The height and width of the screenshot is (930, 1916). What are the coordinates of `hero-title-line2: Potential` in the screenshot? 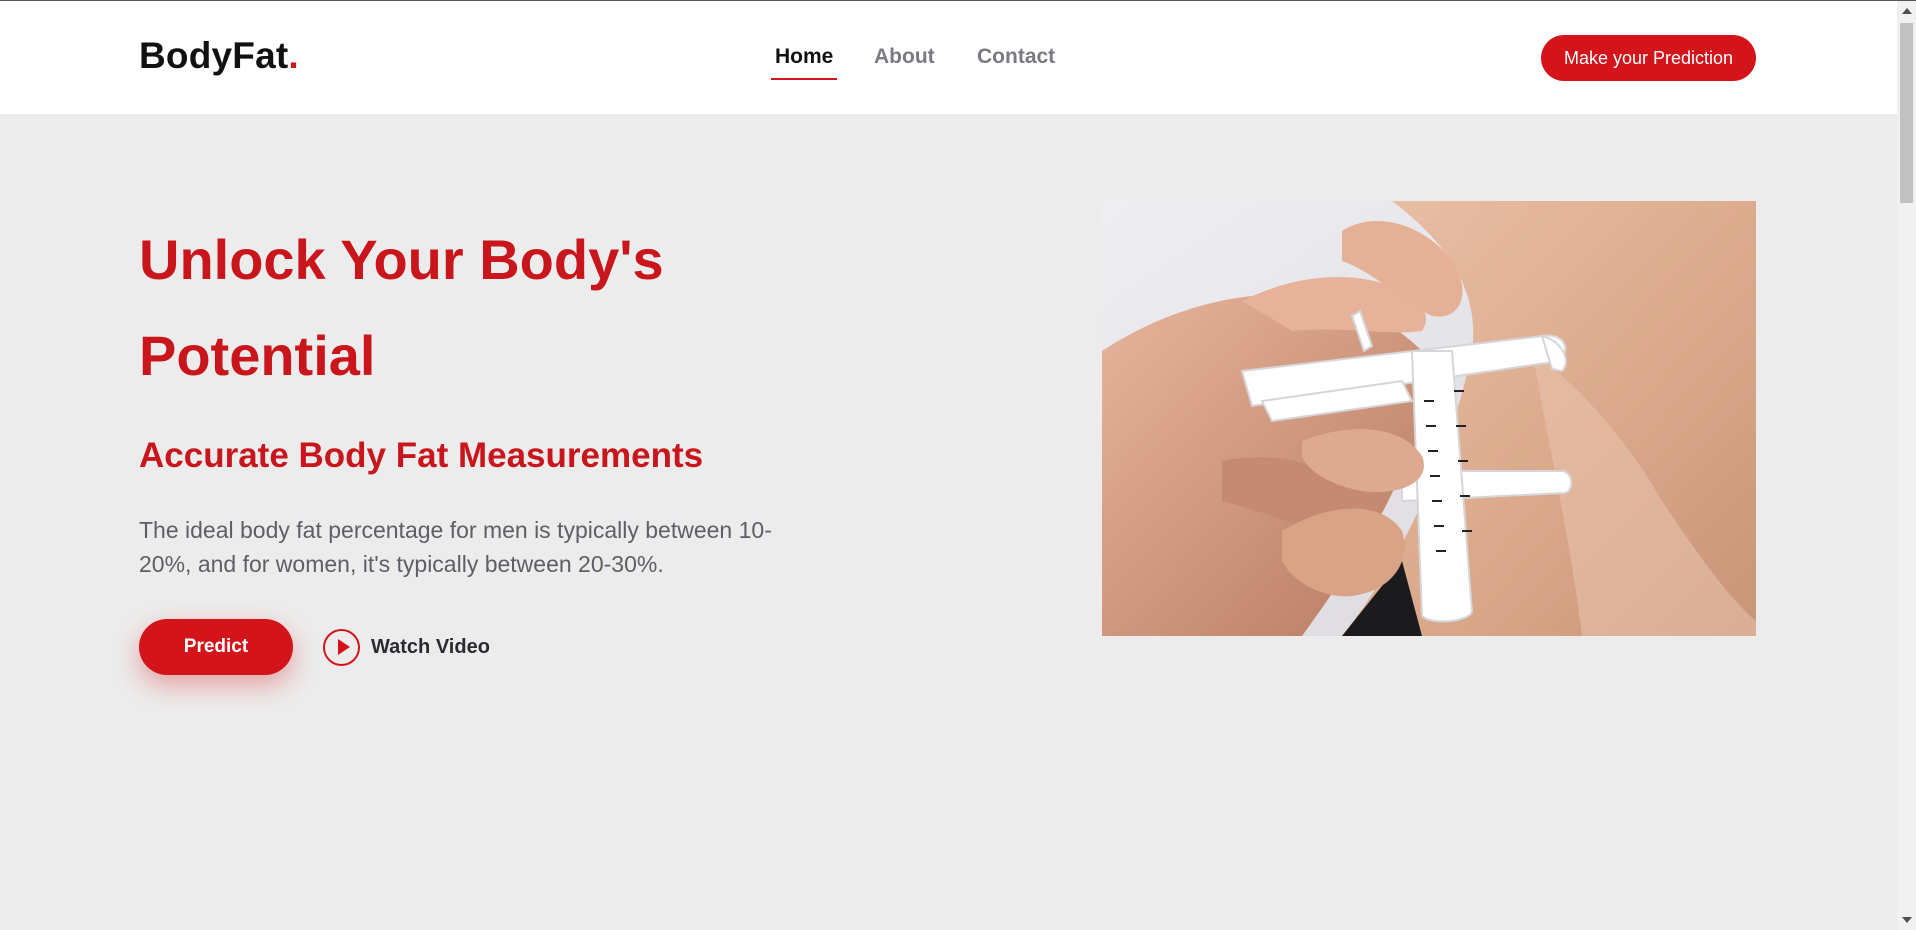 It's located at (257, 355).